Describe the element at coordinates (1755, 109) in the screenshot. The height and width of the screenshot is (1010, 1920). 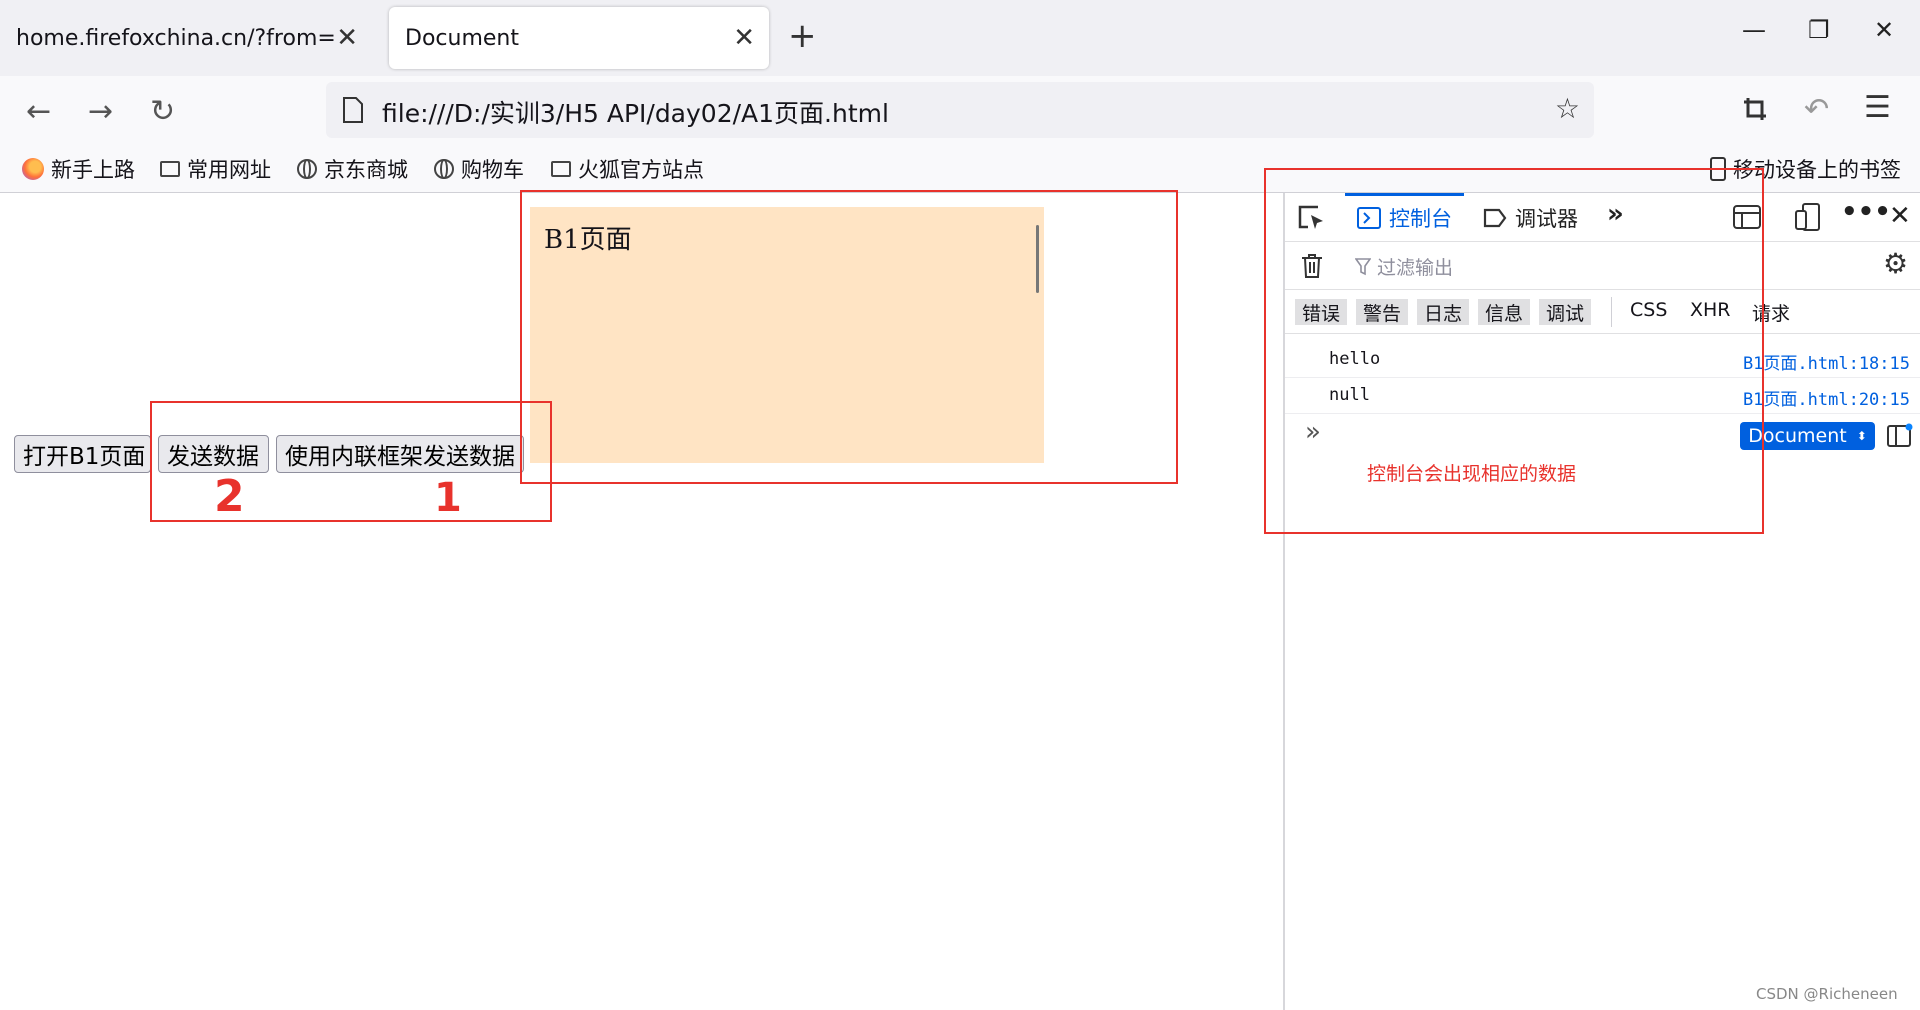
I see `screenshot-crop-icon` at that location.